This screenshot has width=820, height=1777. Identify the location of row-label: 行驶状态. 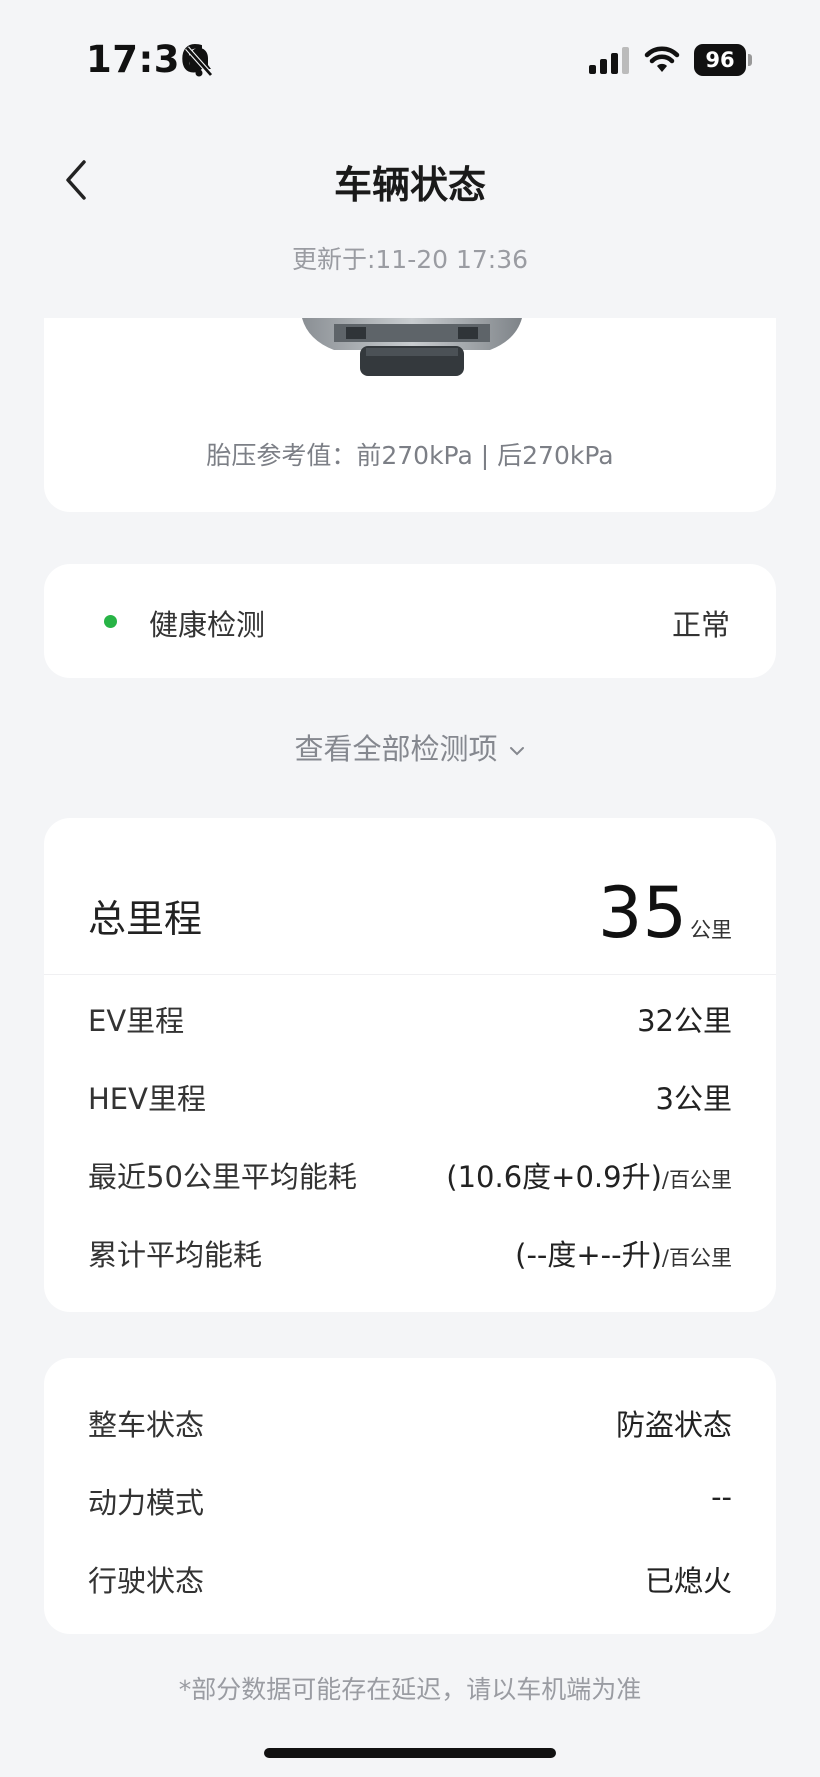
(146, 1581).